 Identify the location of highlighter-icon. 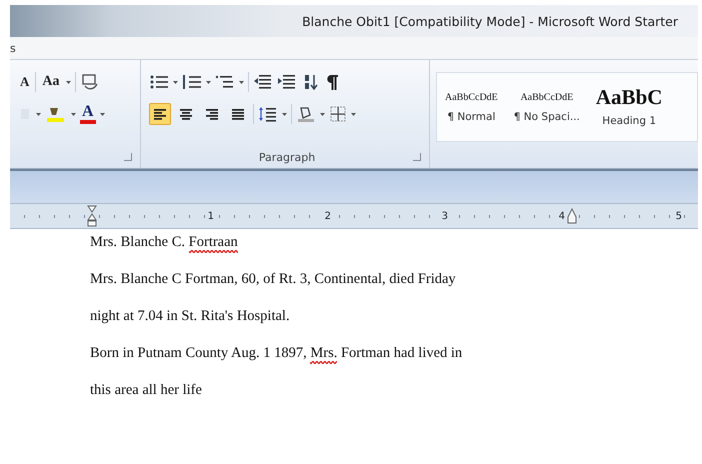
(56, 114).